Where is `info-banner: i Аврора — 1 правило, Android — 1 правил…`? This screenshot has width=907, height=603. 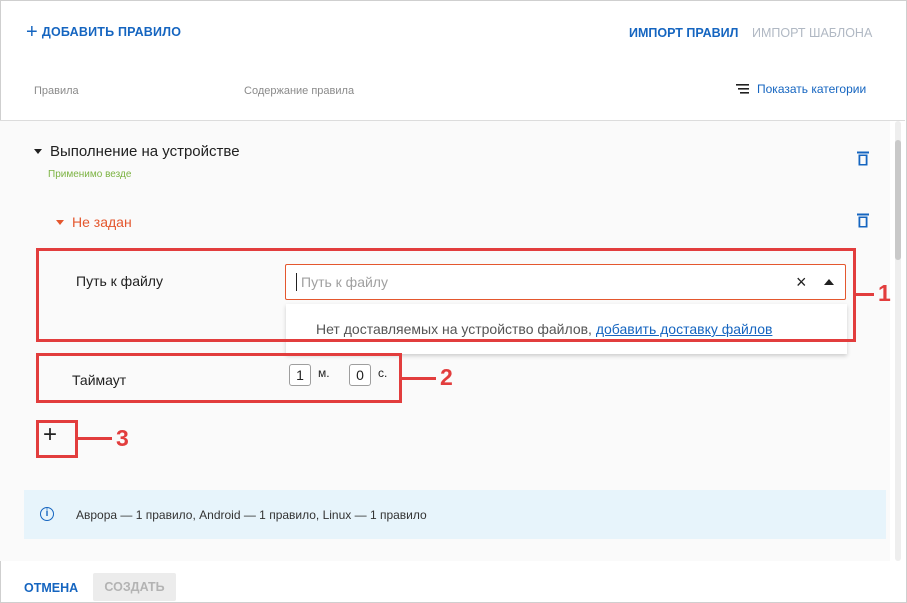 info-banner: i Аврора — 1 правило, Android — 1 правил… is located at coordinates (455, 514).